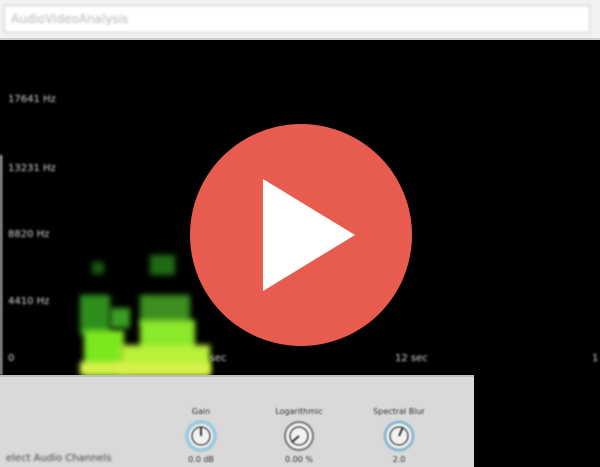  I want to click on spectral-blur-knob, so click(399, 436).